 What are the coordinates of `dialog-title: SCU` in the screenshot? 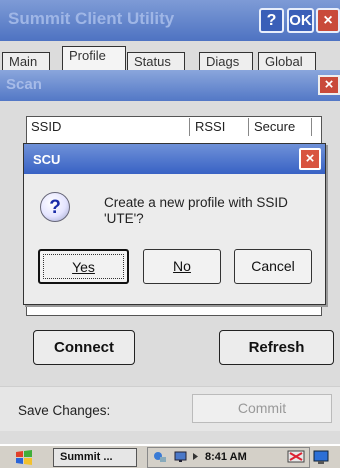 It's located at (47, 159).